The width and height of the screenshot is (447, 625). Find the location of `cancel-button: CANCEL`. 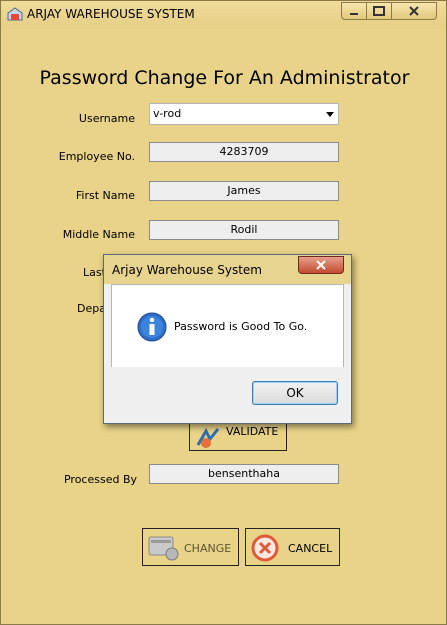

cancel-button: CANCEL is located at coordinates (292, 547).